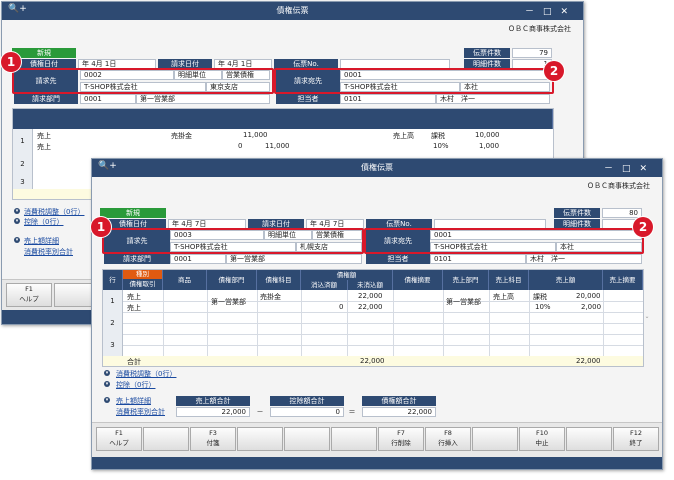 The image size is (674, 480). I want to click on f2-button, so click(166, 439).